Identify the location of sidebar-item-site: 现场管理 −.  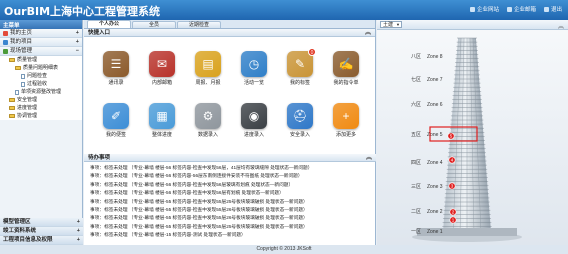
(41, 51).